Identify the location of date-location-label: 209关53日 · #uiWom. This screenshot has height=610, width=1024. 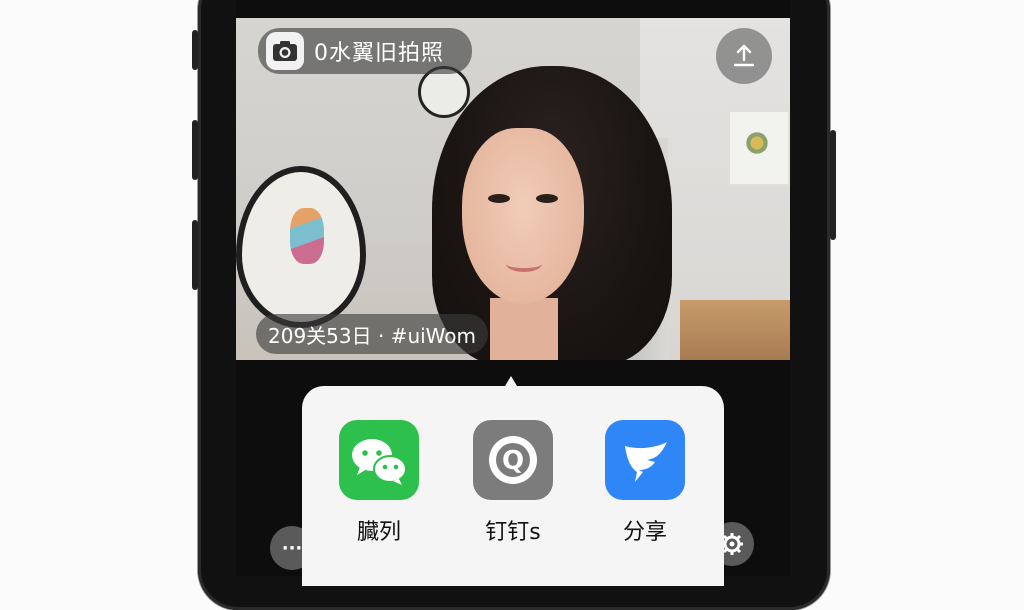
(372, 335).